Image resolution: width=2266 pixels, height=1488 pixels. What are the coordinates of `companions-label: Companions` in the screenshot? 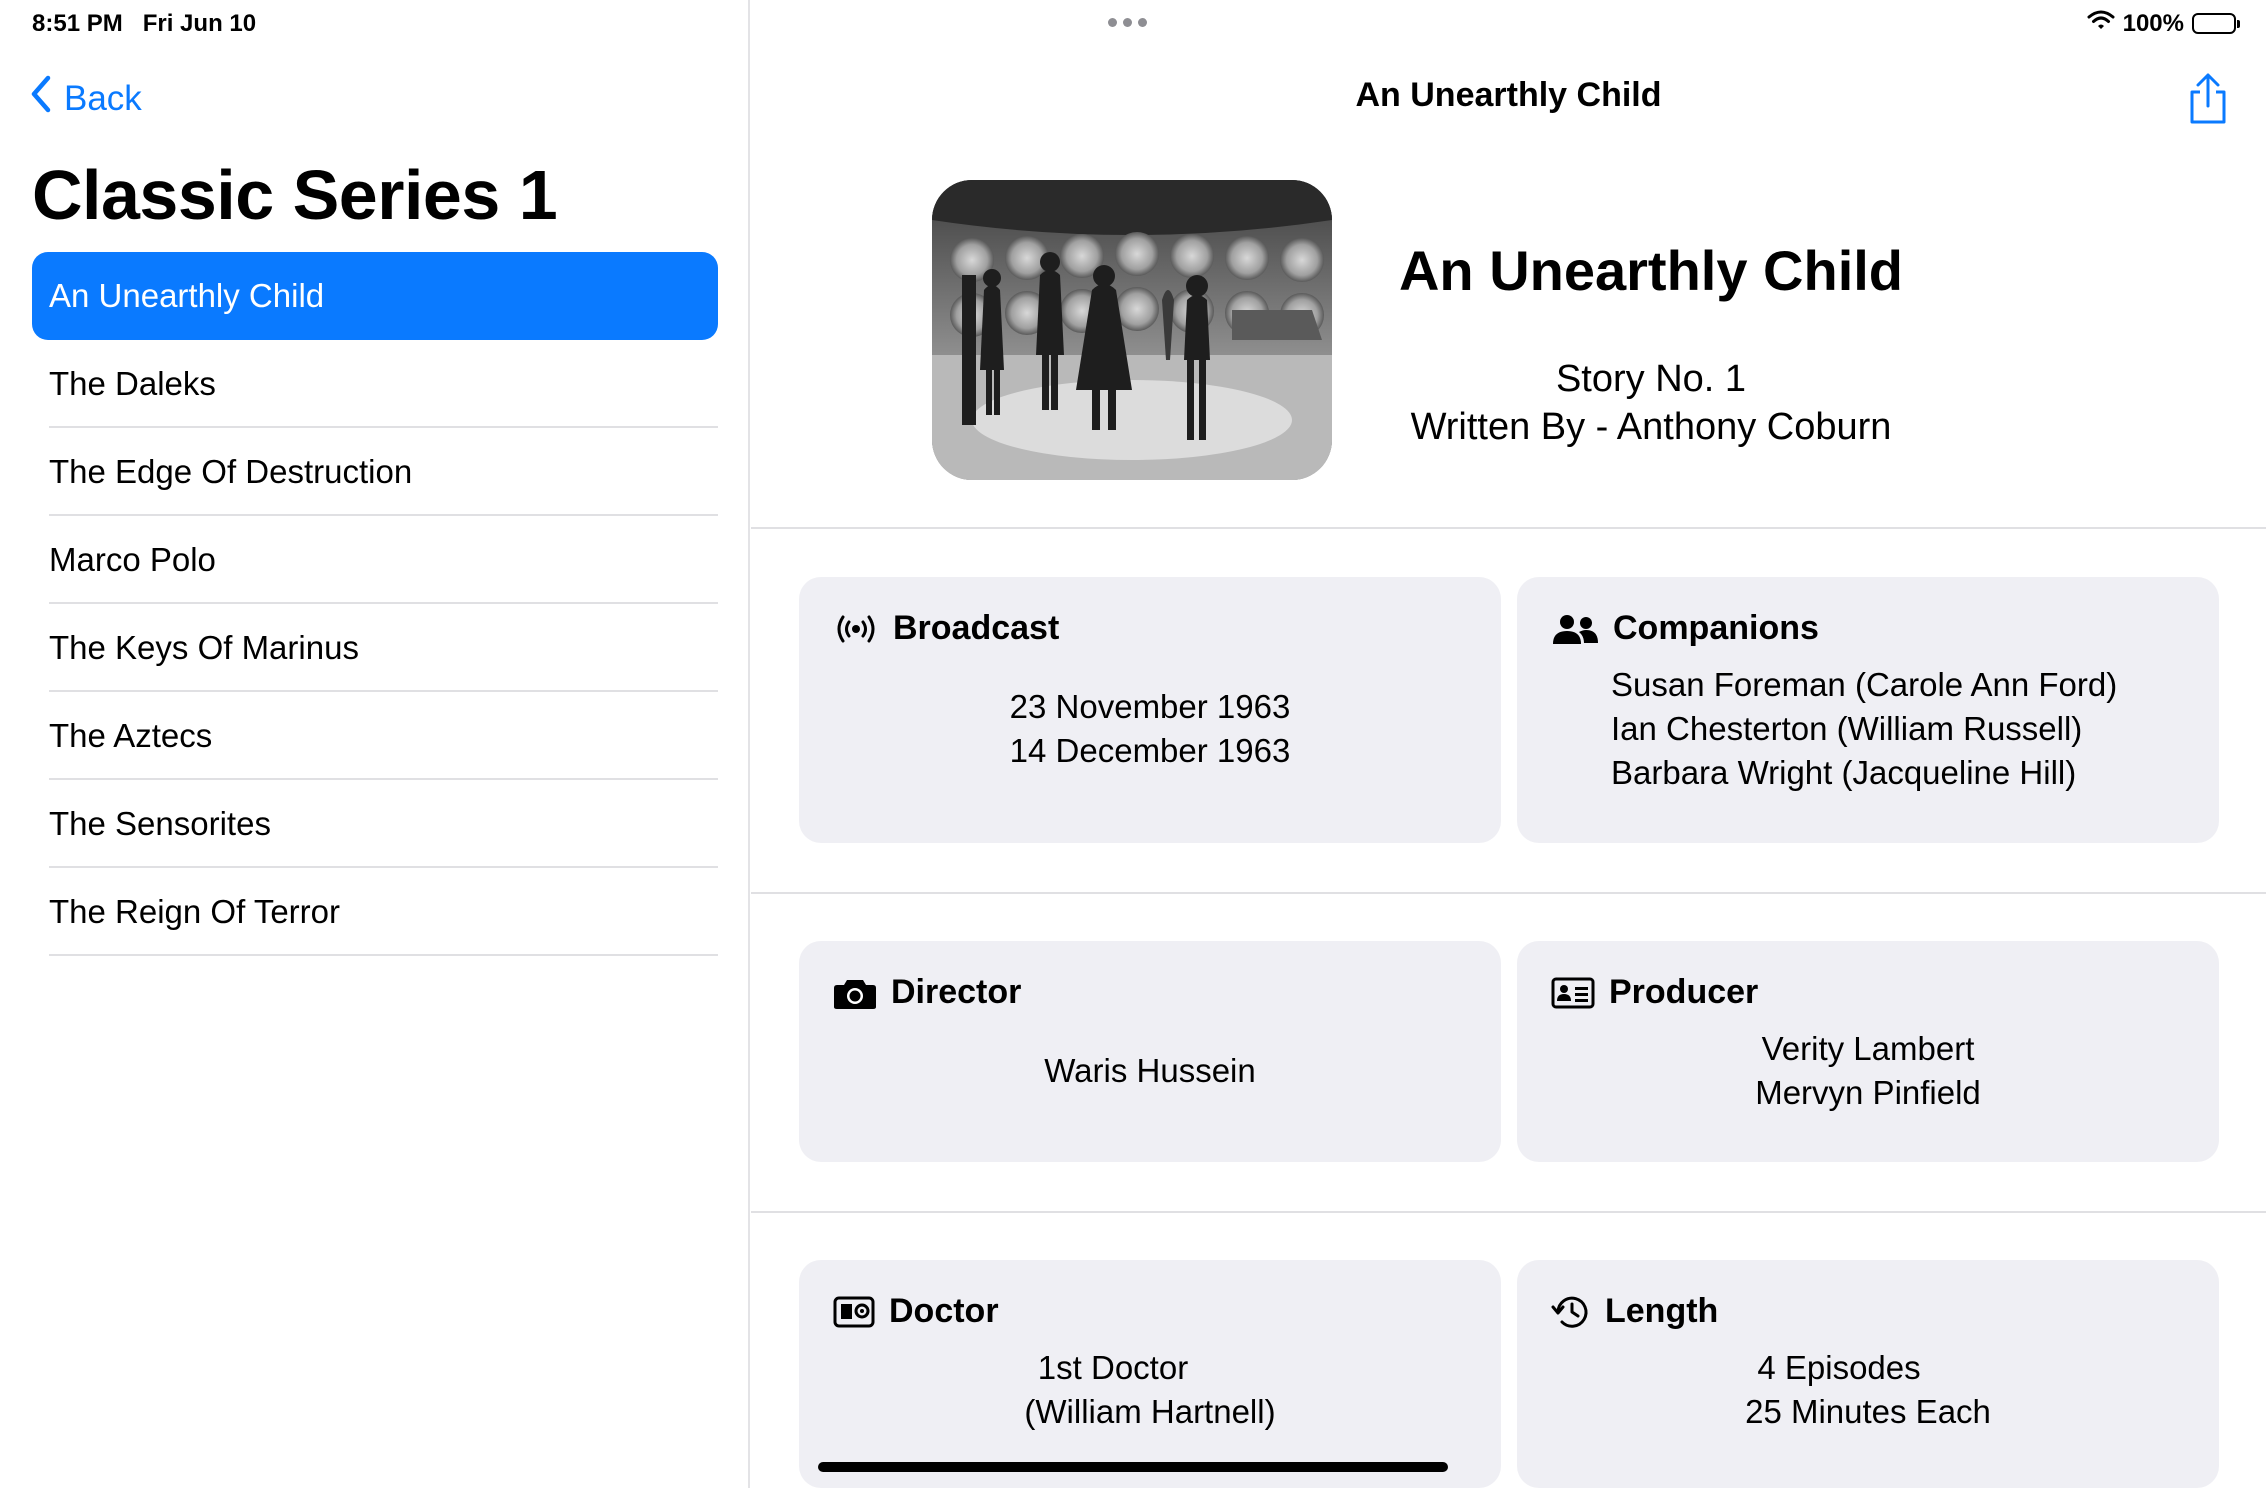 It's located at (1716, 628).